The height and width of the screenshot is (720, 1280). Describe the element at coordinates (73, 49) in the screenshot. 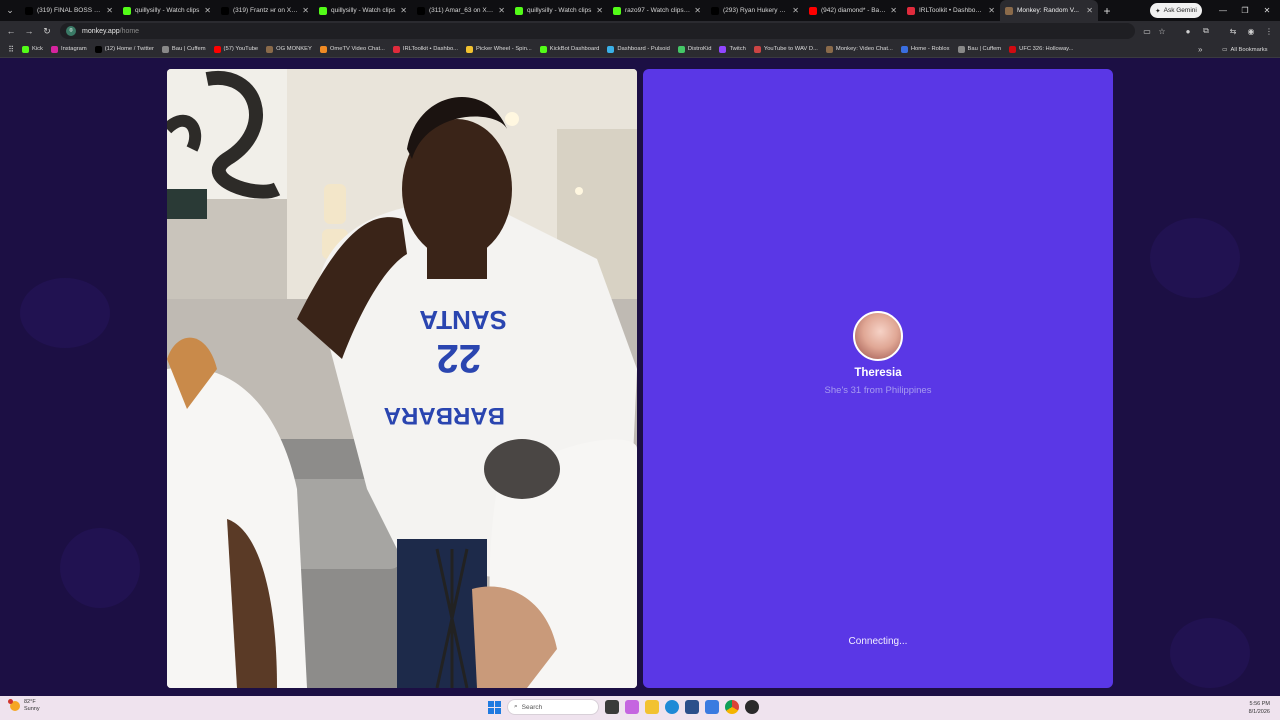

I see `bookmark-label: Instagram` at that location.